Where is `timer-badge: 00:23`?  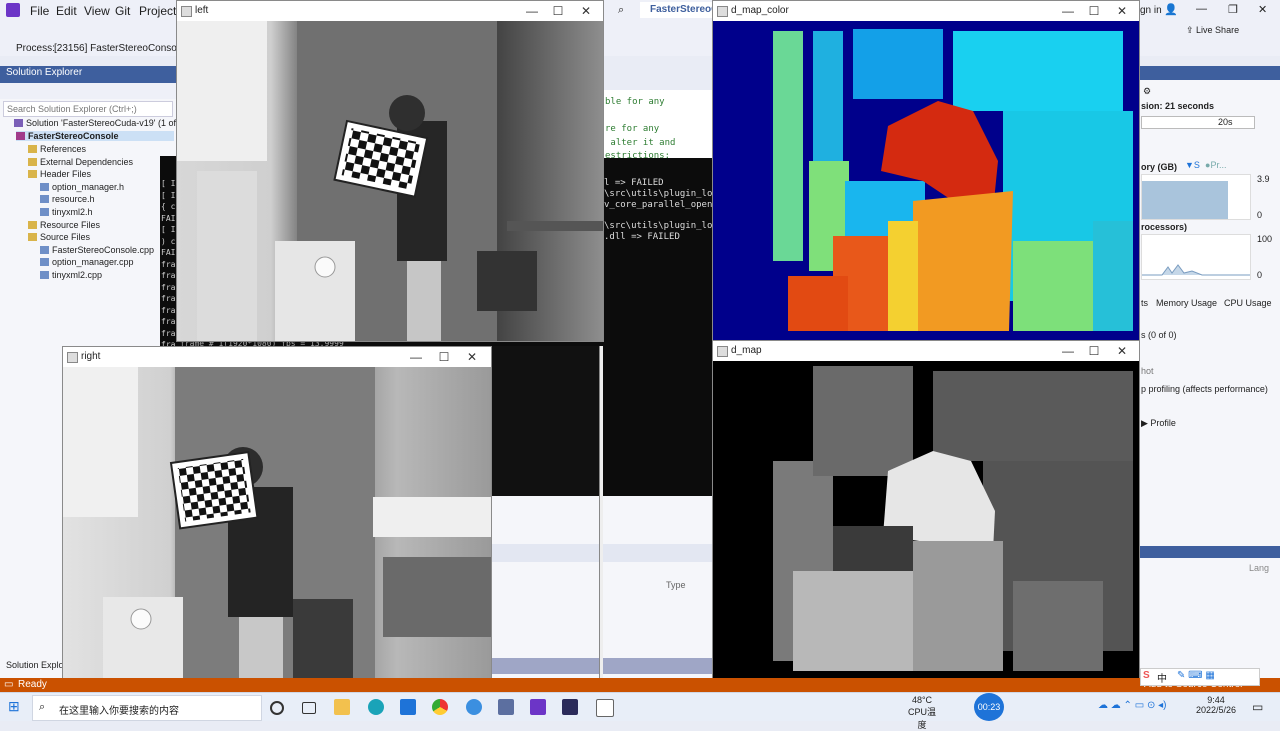
timer-badge: 00:23 is located at coordinates (989, 707).